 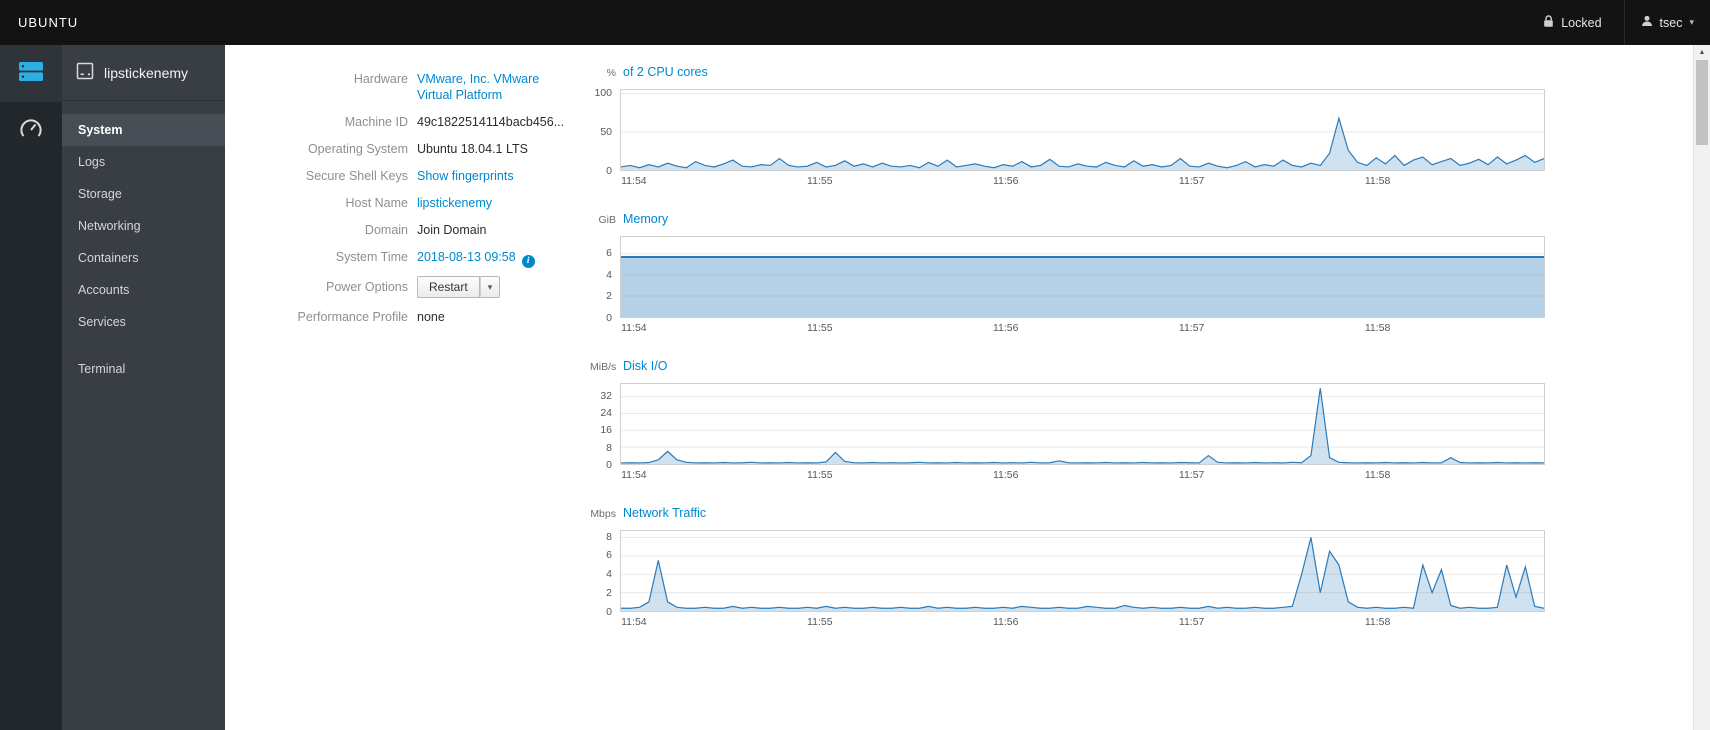 What do you see at coordinates (1082, 424) in the screenshot?
I see `disk-io-graph` at bounding box center [1082, 424].